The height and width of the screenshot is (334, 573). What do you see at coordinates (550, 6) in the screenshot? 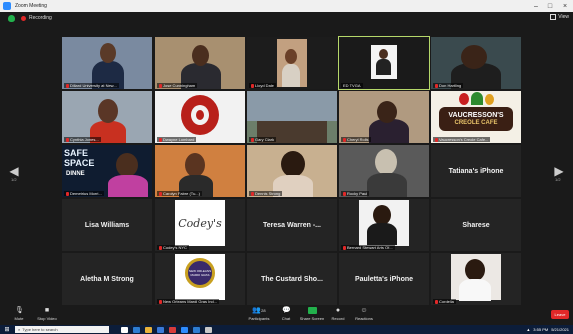
I see `maximize-button: □` at bounding box center [550, 6].